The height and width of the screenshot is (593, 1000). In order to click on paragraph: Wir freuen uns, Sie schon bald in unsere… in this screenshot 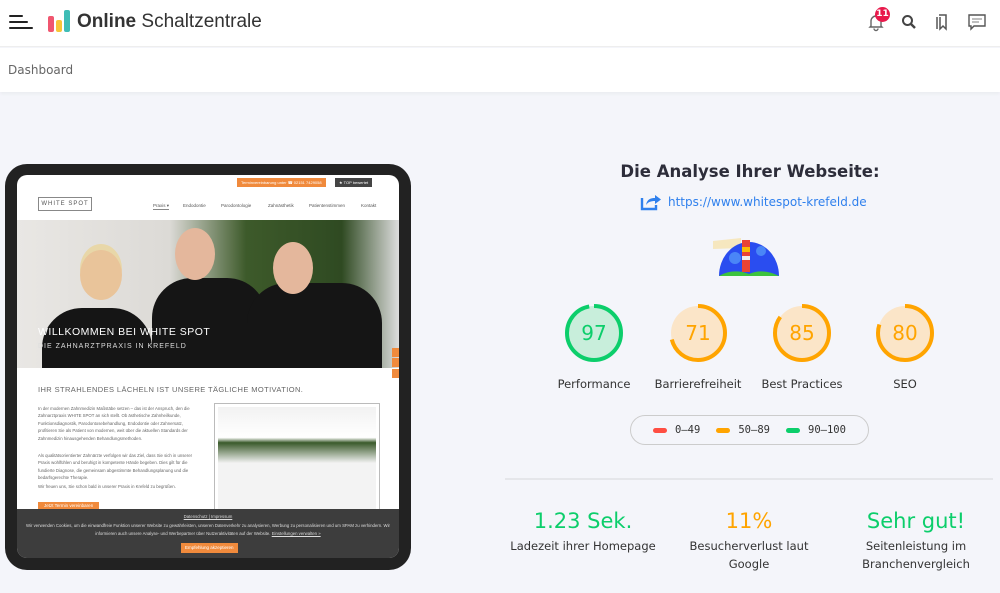, I will do `click(107, 486)`.